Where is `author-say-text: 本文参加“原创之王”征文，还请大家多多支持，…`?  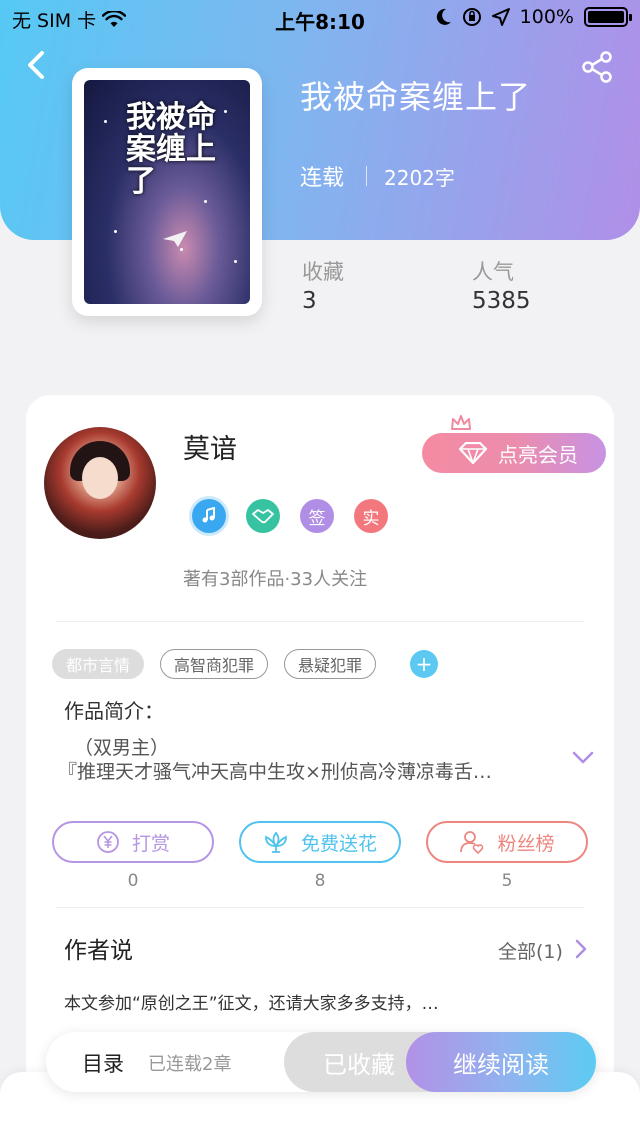
author-say-text: 本文参加“原创之王”征文，还请大家多多支持，… is located at coordinates (251, 1004).